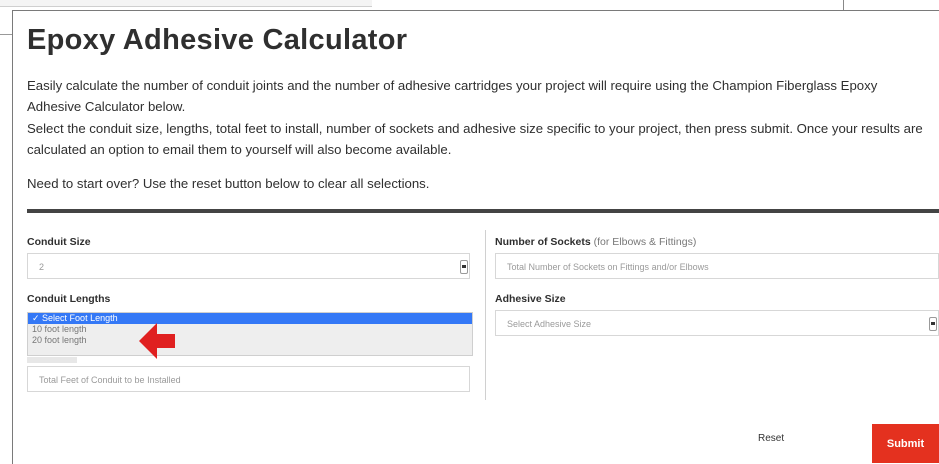  What do you see at coordinates (485, 315) in the screenshot?
I see `column-divider` at bounding box center [485, 315].